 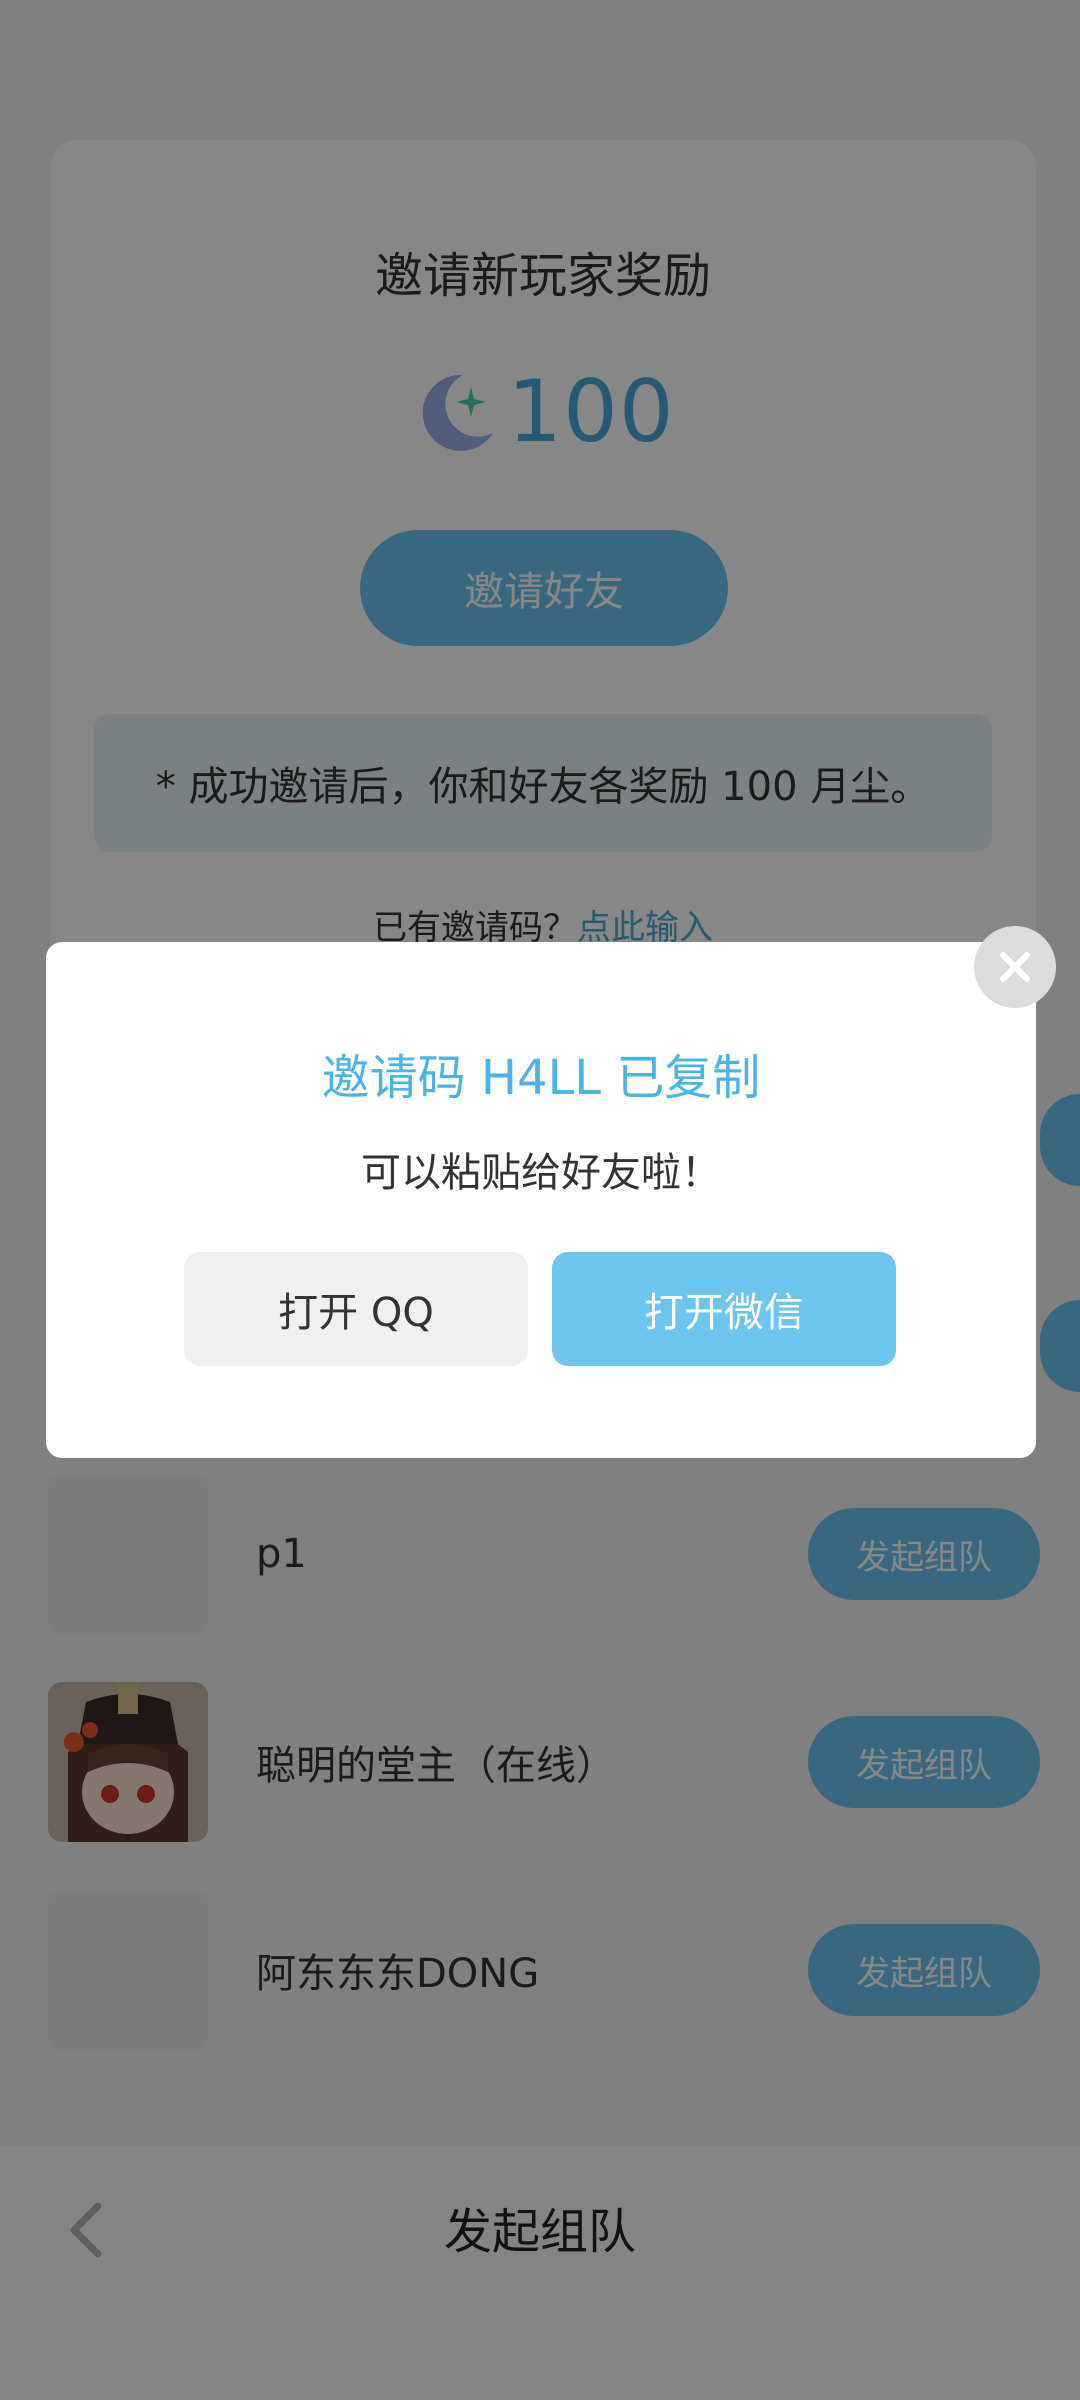 What do you see at coordinates (356, 1309) in the screenshot?
I see `open-qq-button: 打开 QQ` at bounding box center [356, 1309].